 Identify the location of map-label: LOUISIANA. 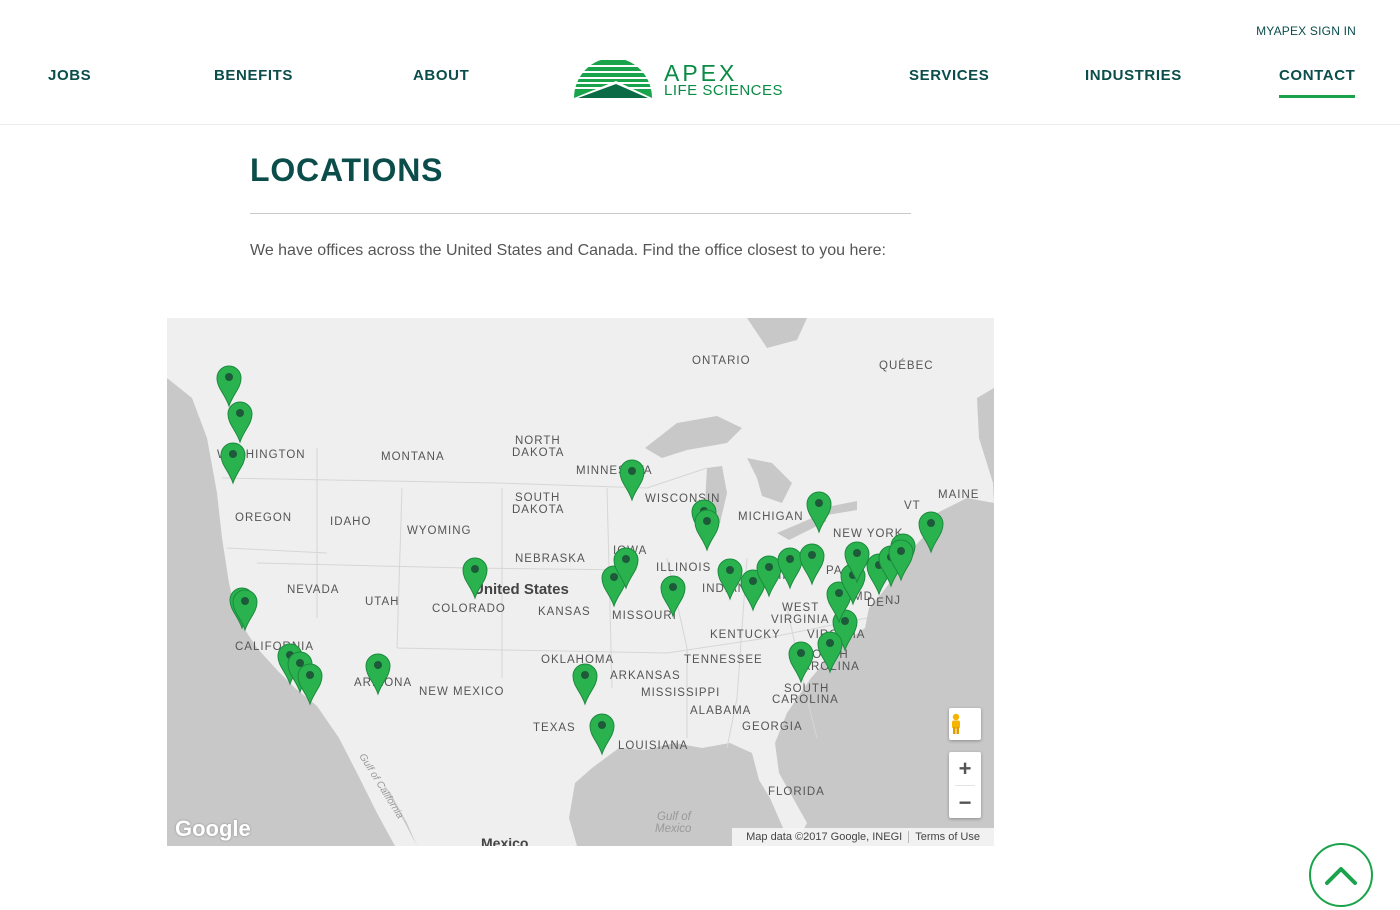
(653, 746).